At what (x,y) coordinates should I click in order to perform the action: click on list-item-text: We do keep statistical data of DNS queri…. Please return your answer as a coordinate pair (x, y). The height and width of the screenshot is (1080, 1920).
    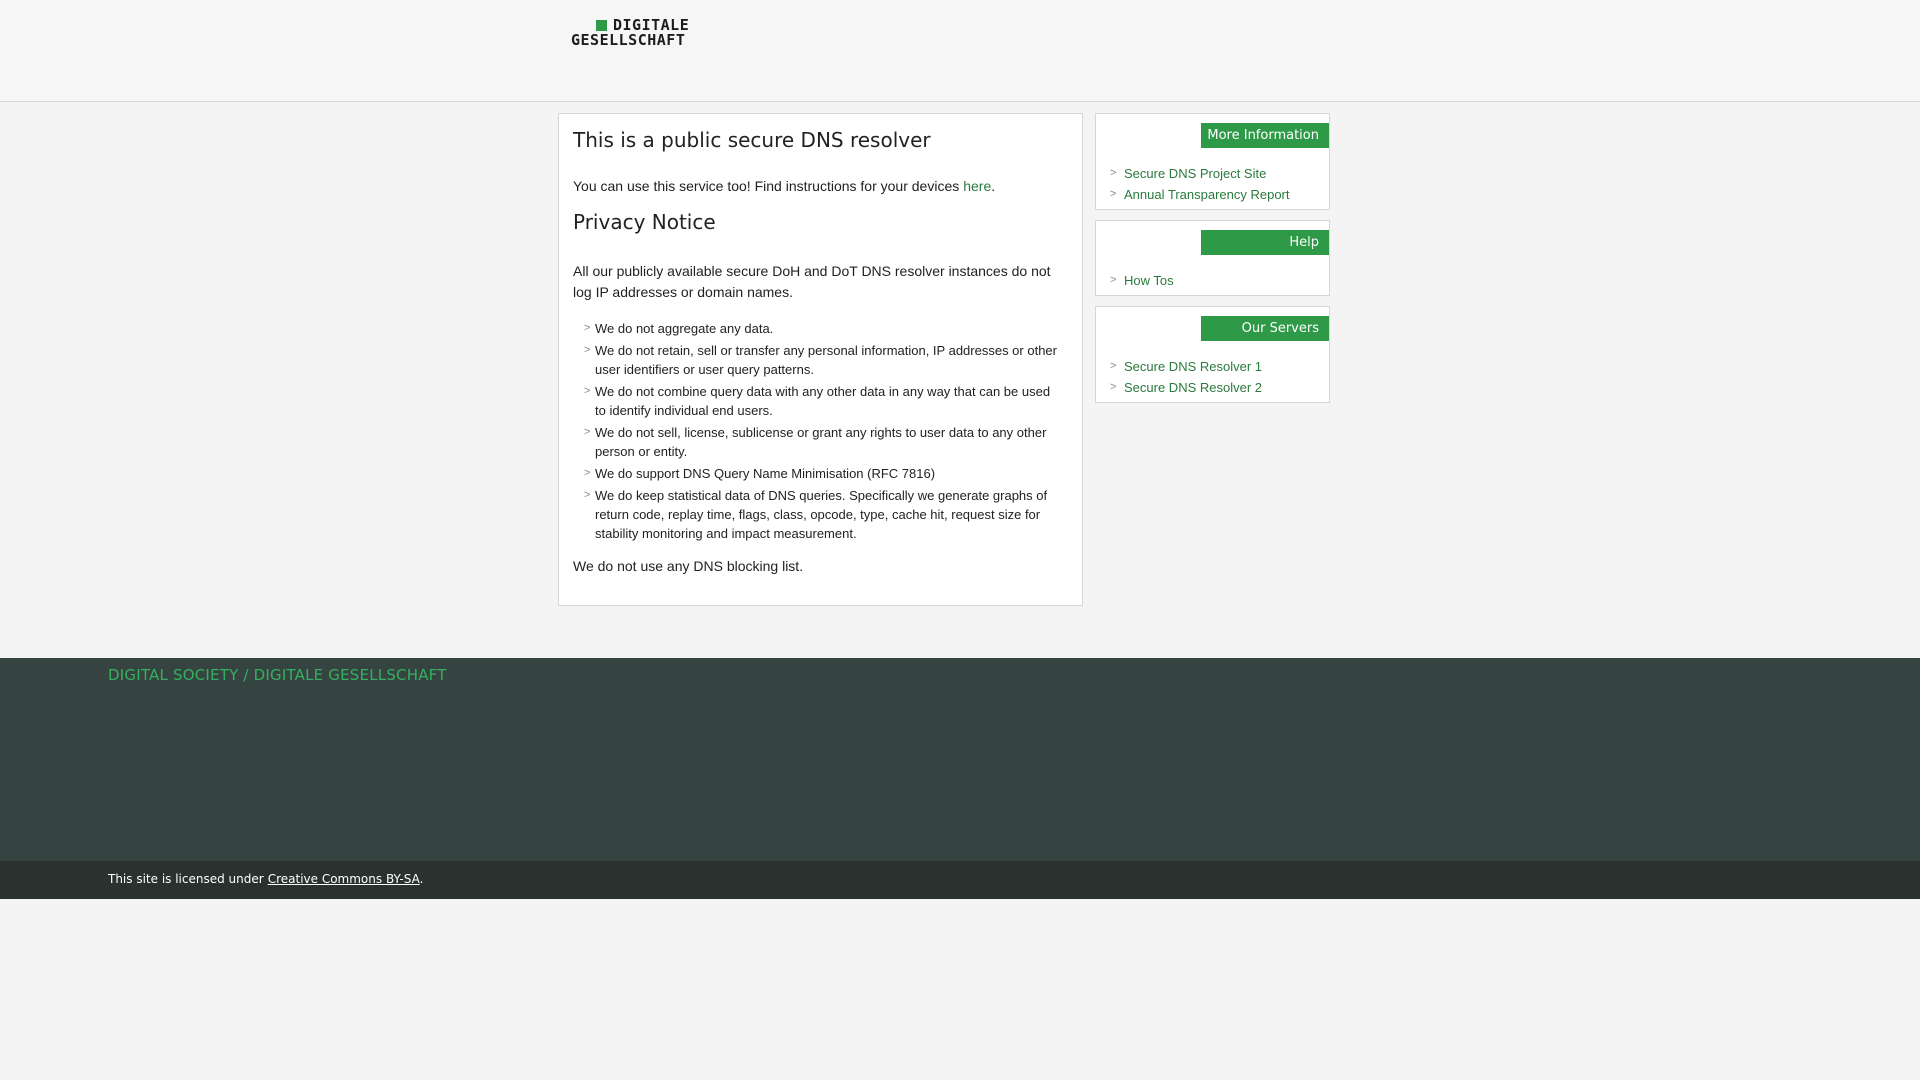
    Looking at the image, I should click on (821, 514).